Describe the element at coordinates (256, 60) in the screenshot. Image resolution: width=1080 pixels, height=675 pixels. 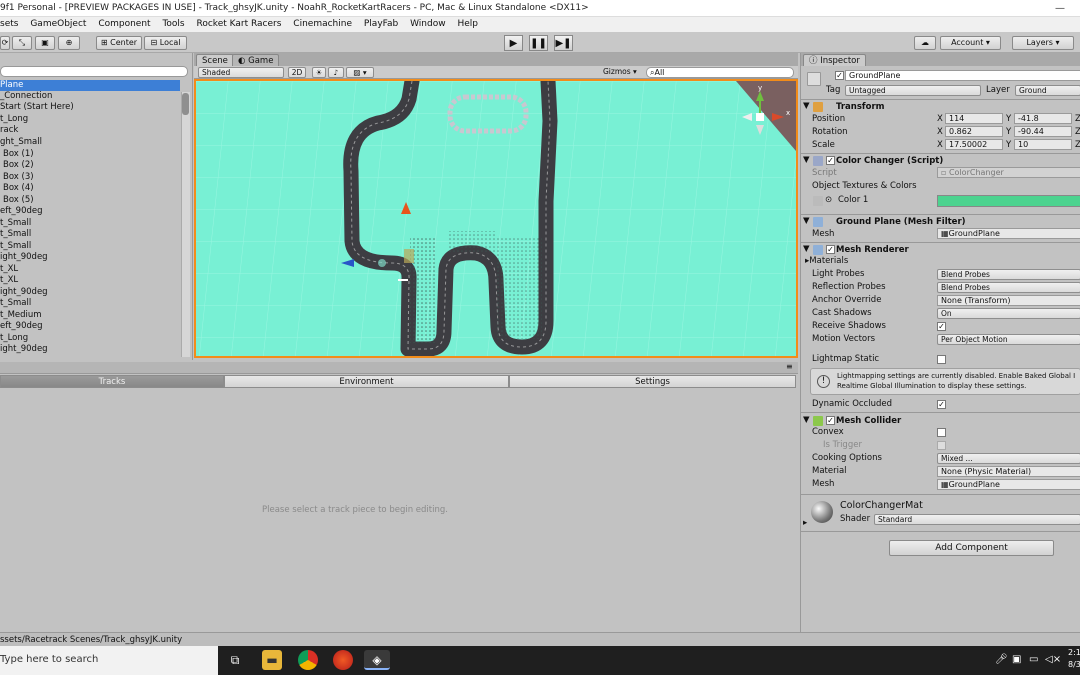
I see `tab-game: ◐ Game` at that location.